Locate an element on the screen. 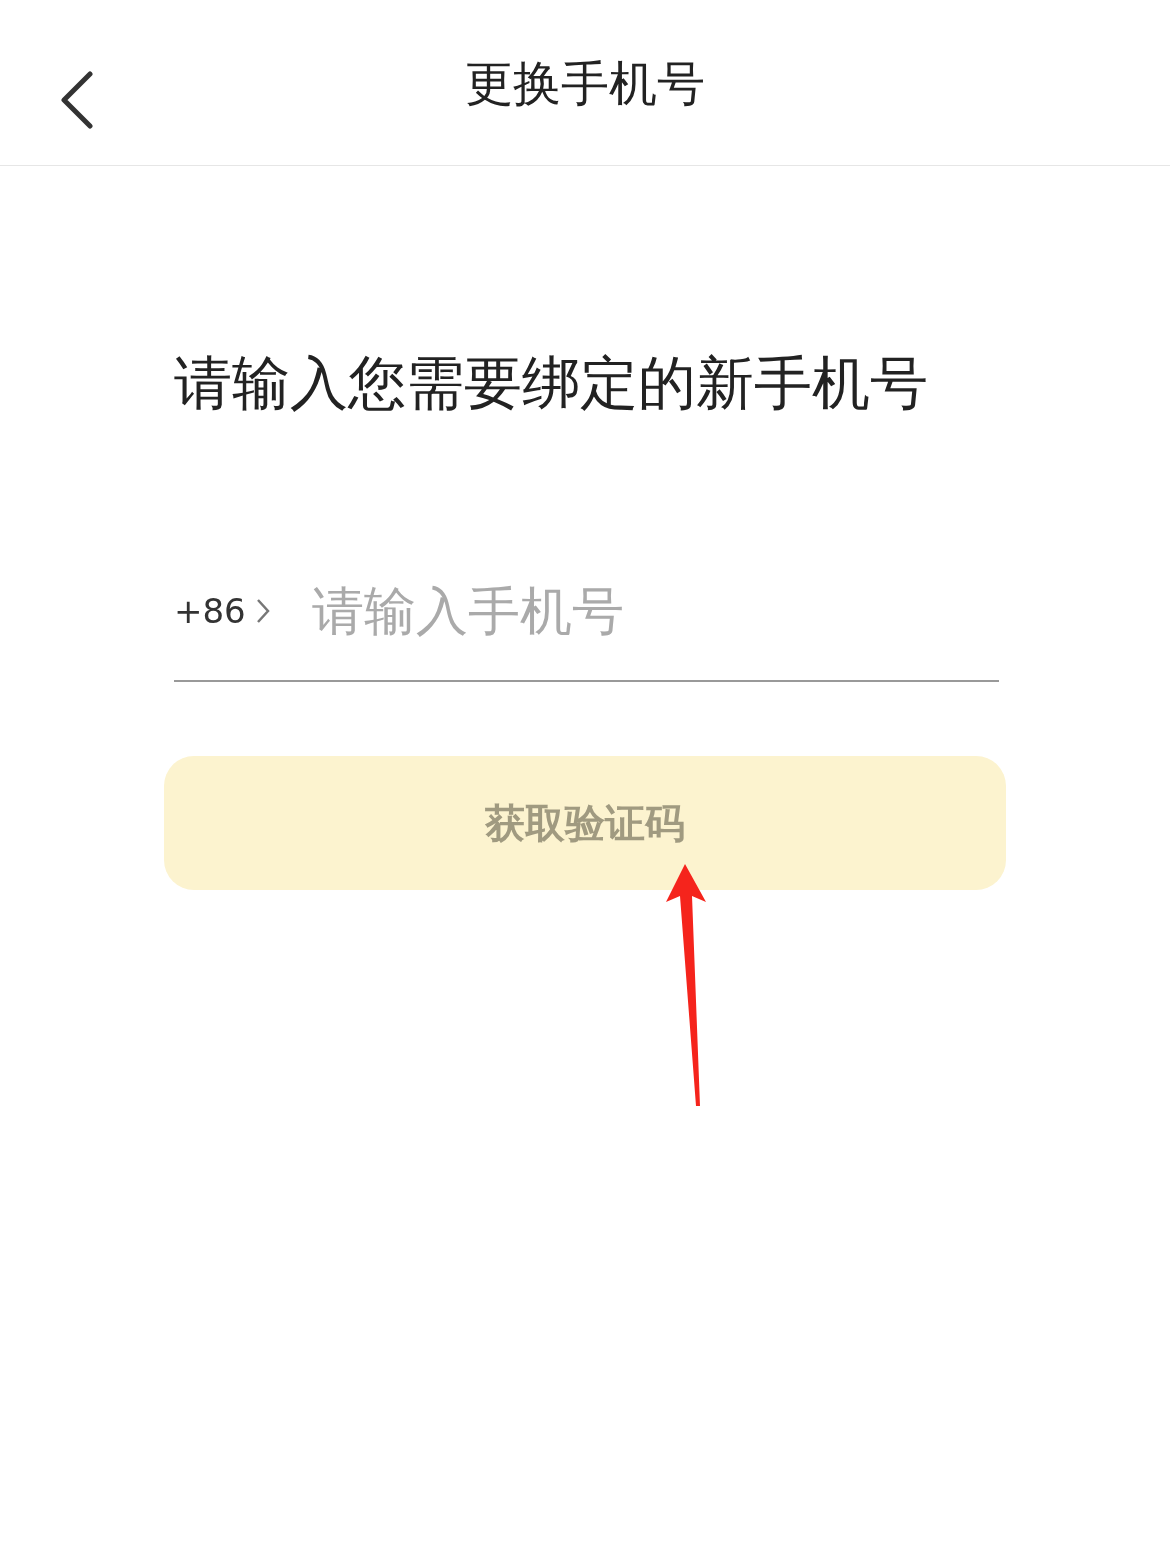  page-title: 更换手机号 is located at coordinates (585, 82).